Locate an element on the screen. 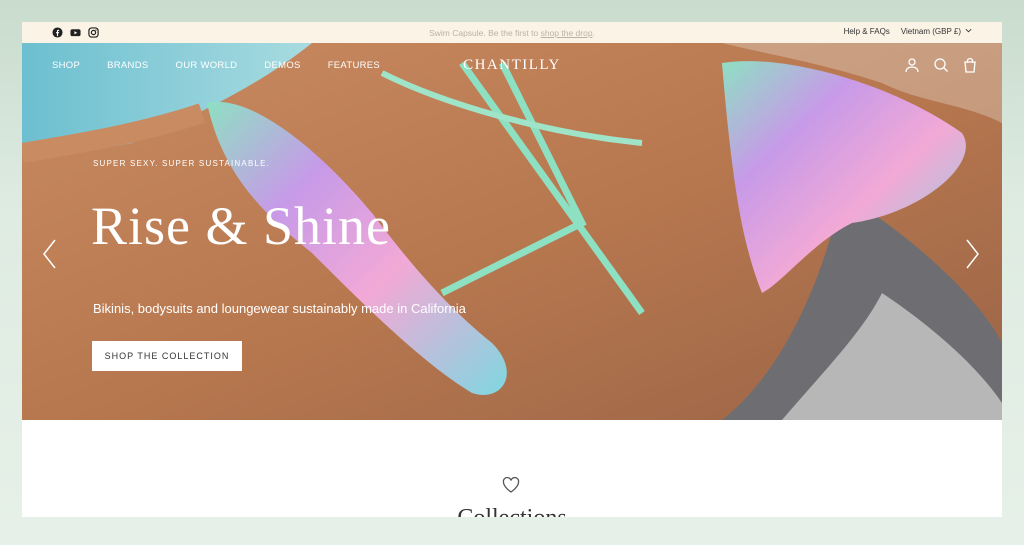  shop-collection-button: SHOP THE COLLECTION is located at coordinates (167, 356).